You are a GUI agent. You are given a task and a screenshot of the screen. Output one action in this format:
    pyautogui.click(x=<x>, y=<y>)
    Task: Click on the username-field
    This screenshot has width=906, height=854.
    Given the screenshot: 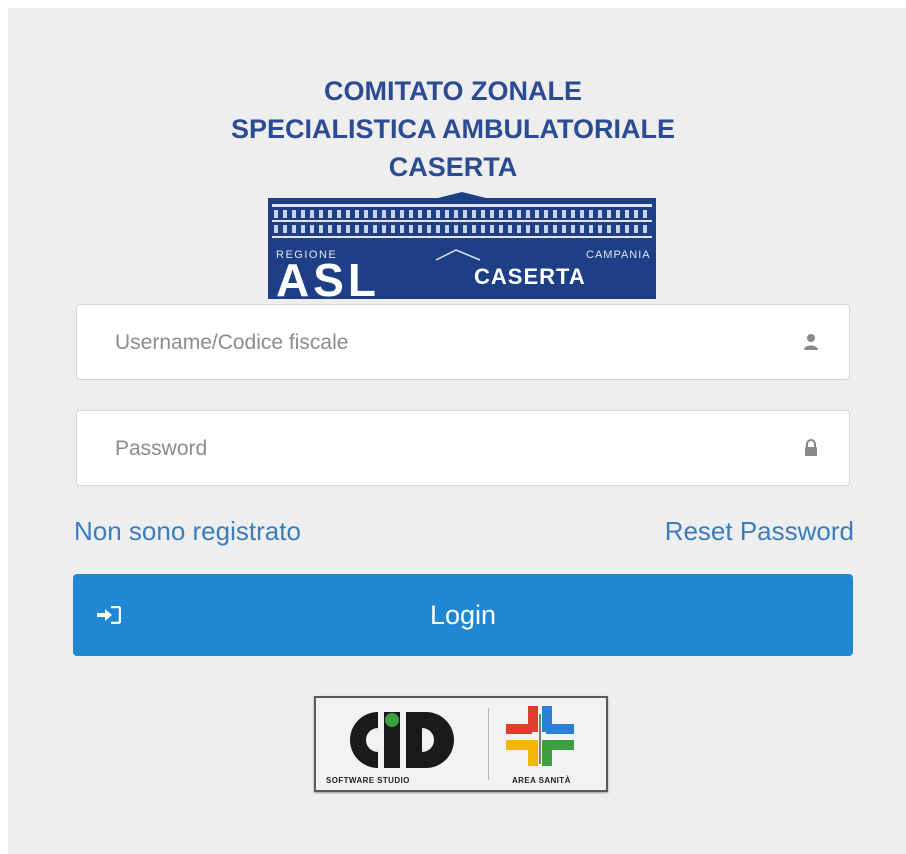 What is the action you would take?
    pyautogui.click(x=463, y=342)
    